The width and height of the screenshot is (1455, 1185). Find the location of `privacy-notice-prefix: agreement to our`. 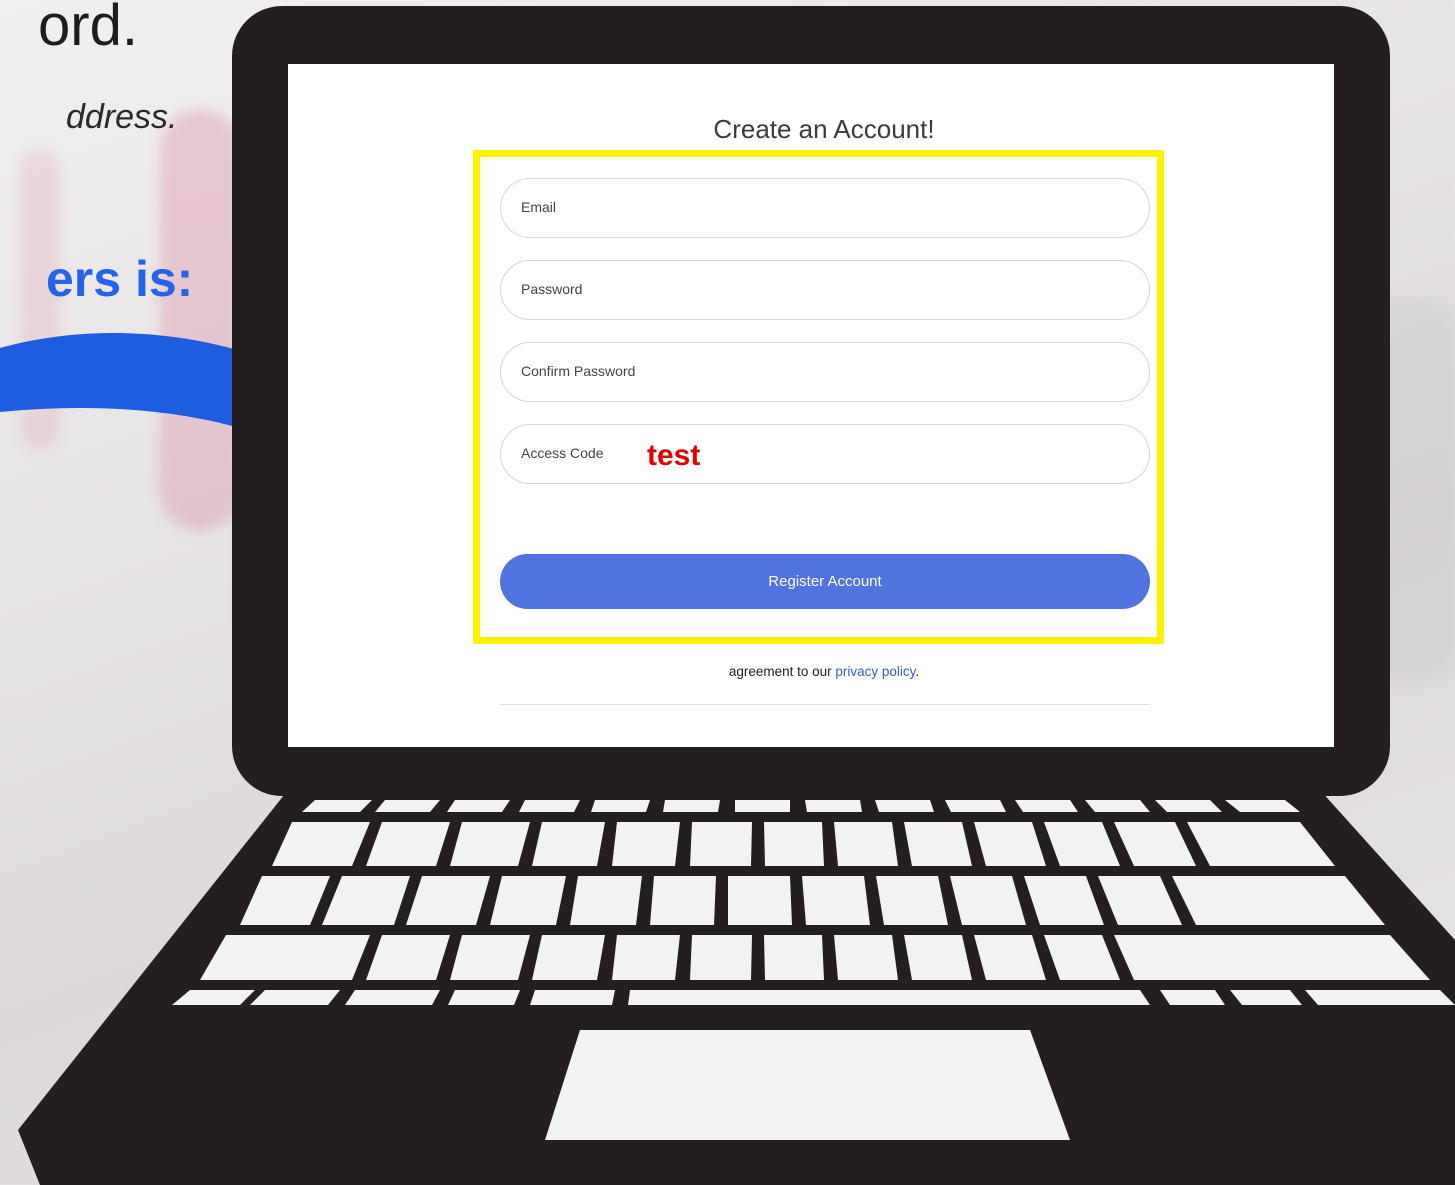

privacy-notice-prefix: agreement to our is located at coordinates (782, 671).